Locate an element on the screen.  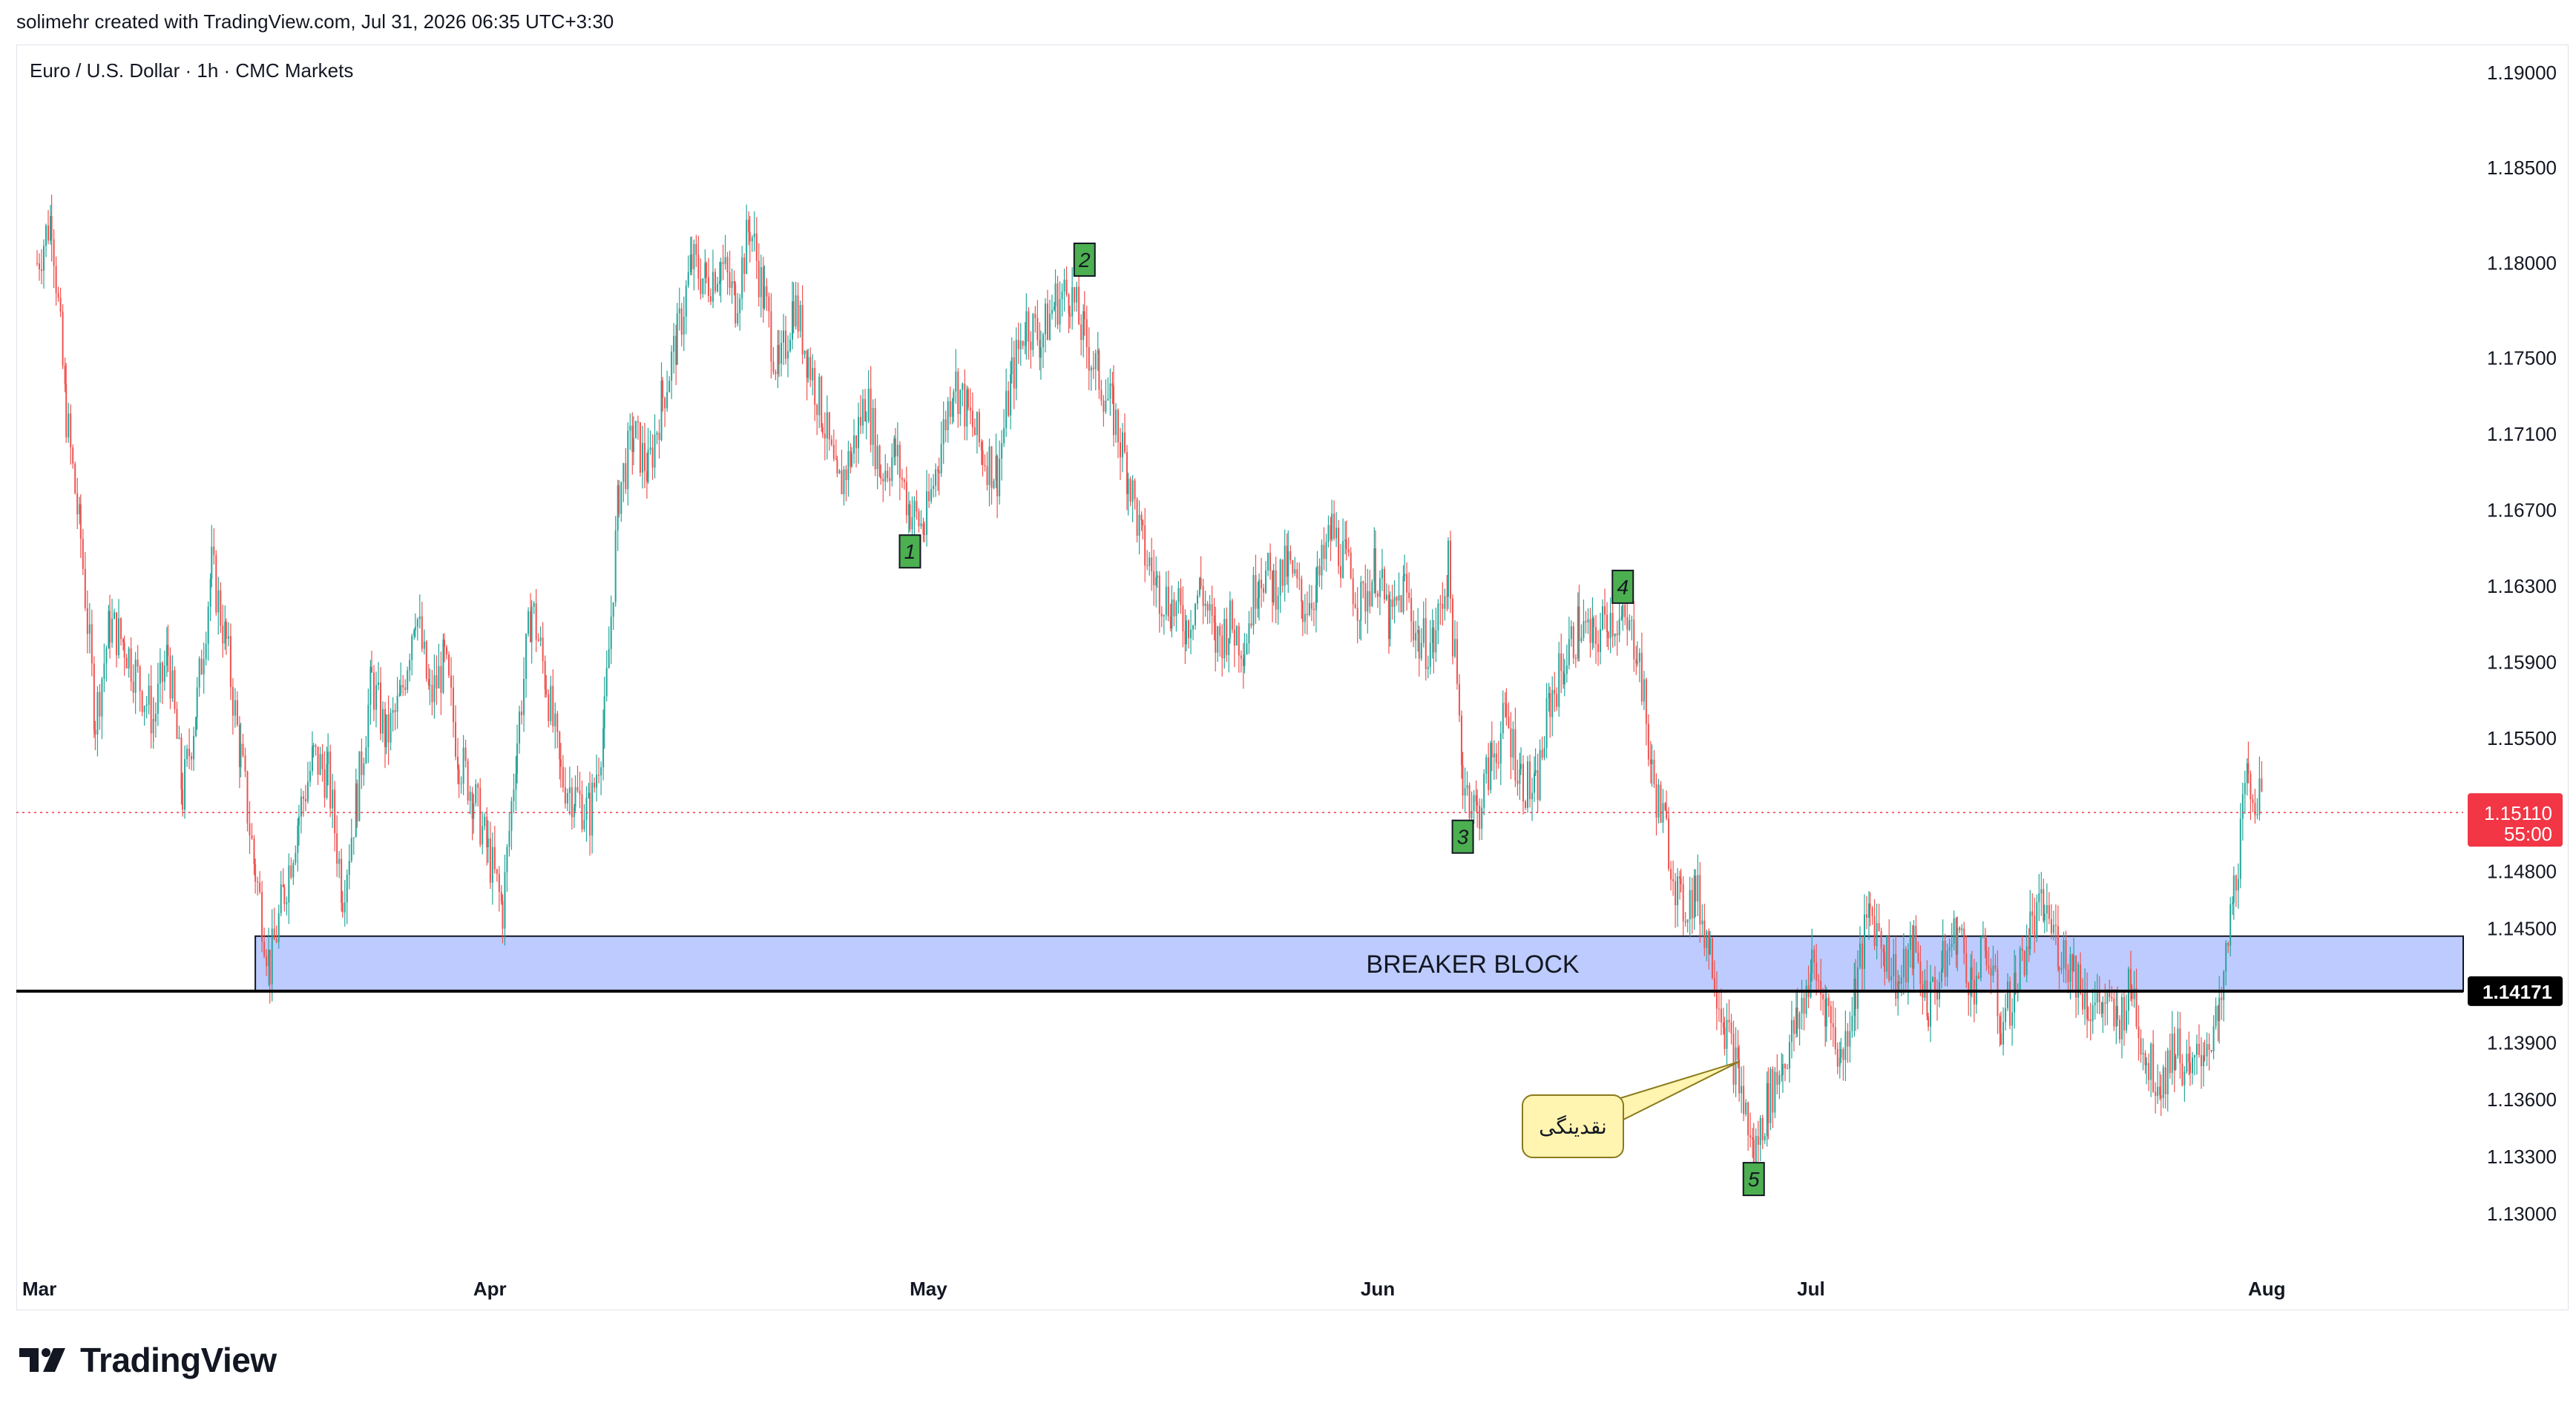
breaker-block-zone: BREAKER BLOCK is located at coordinates (1359, 964).